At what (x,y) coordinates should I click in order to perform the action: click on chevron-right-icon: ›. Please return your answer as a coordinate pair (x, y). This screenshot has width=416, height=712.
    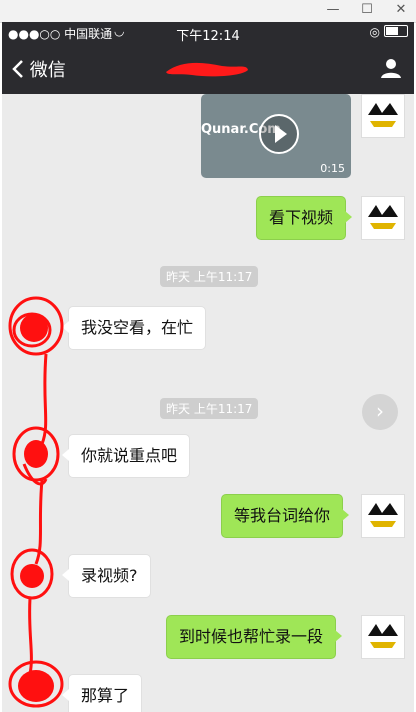
    Looking at the image, I should click on (380, 412).